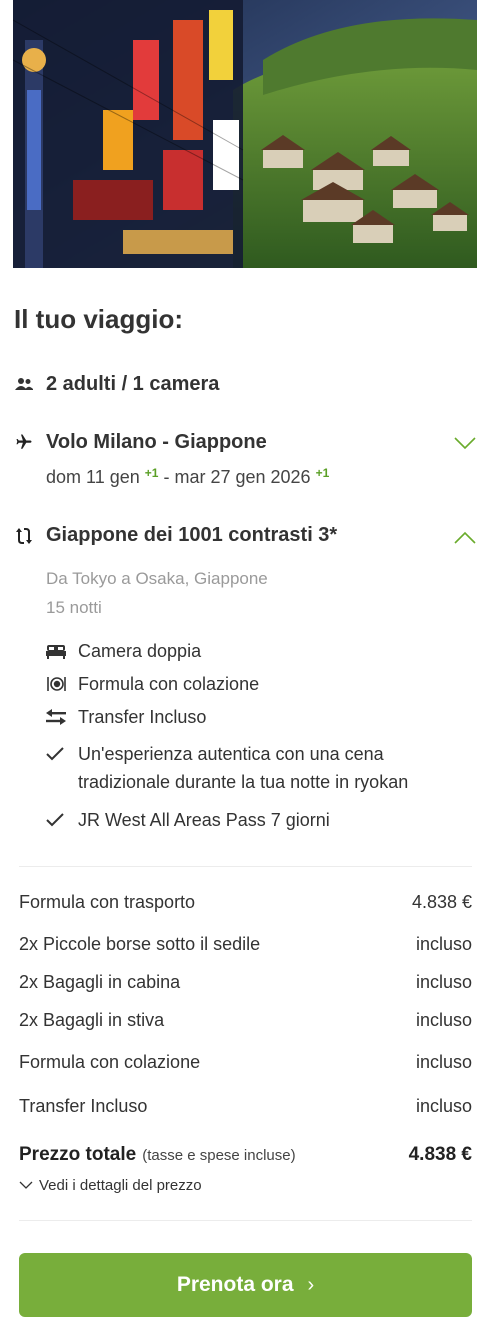  What do you see at coordinates (156, 442) in the screenshot?
I see `flight-title: Volo Milano - Giappone` at bounding box center [156, 442].